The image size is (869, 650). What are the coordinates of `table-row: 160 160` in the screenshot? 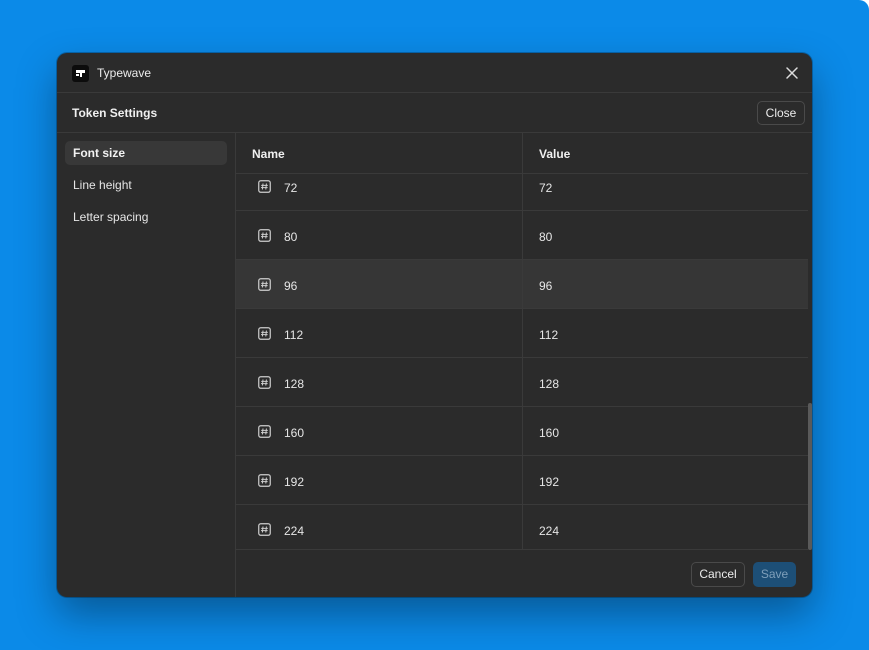 It's located at (522, 431).